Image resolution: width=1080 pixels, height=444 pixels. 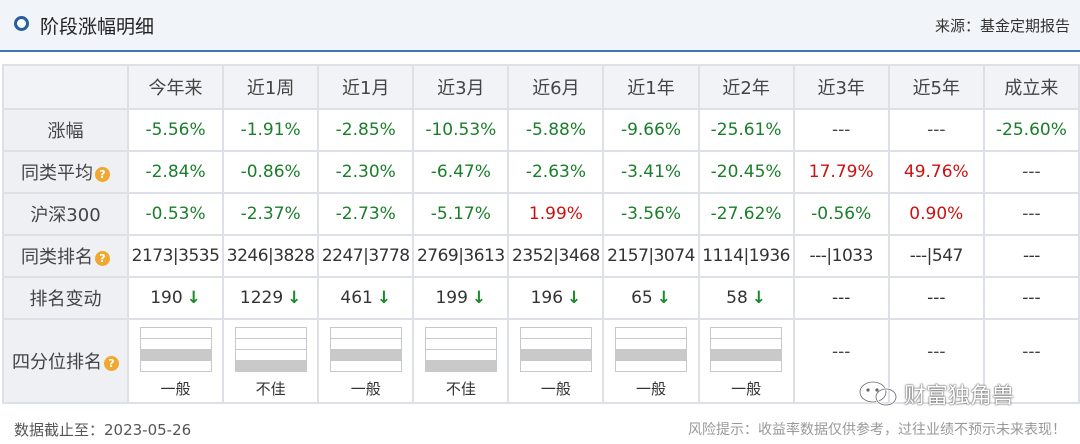 What do you see at coordinates (651, 87) in the screenshot?
I see `column-header: 近1年` at bounding box center [651, 87].